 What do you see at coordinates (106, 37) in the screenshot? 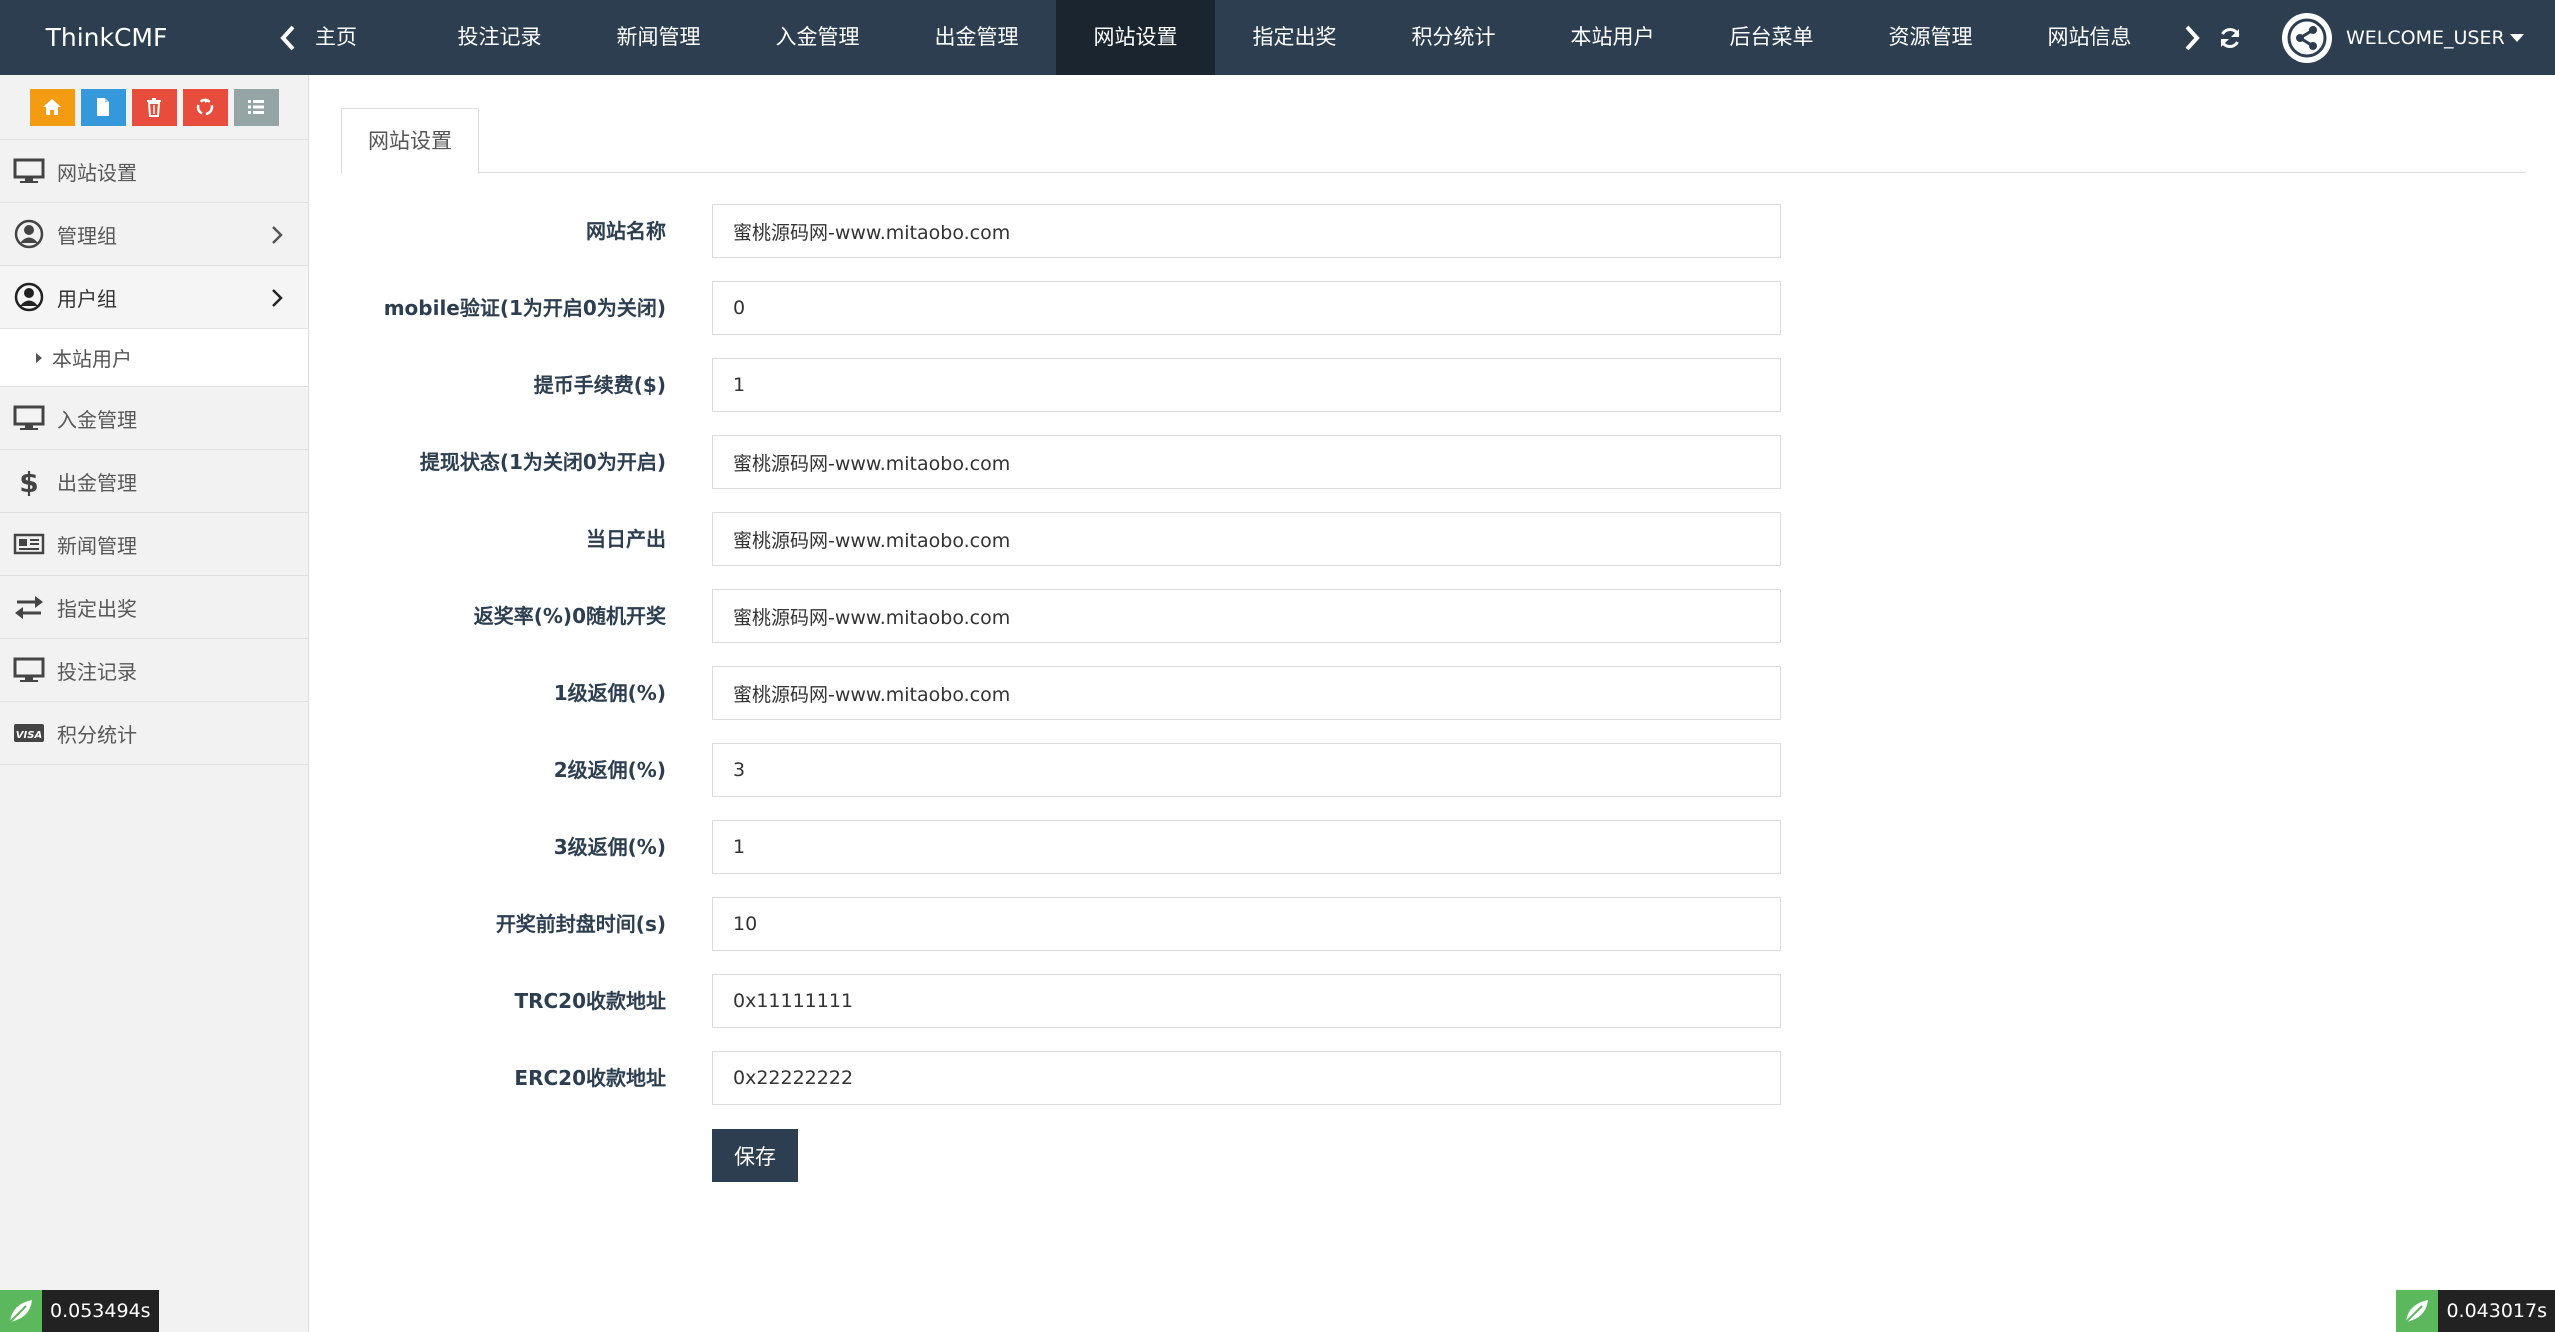
I see `brand-logo: ThinkCMF` at bounding box center [106, 37].